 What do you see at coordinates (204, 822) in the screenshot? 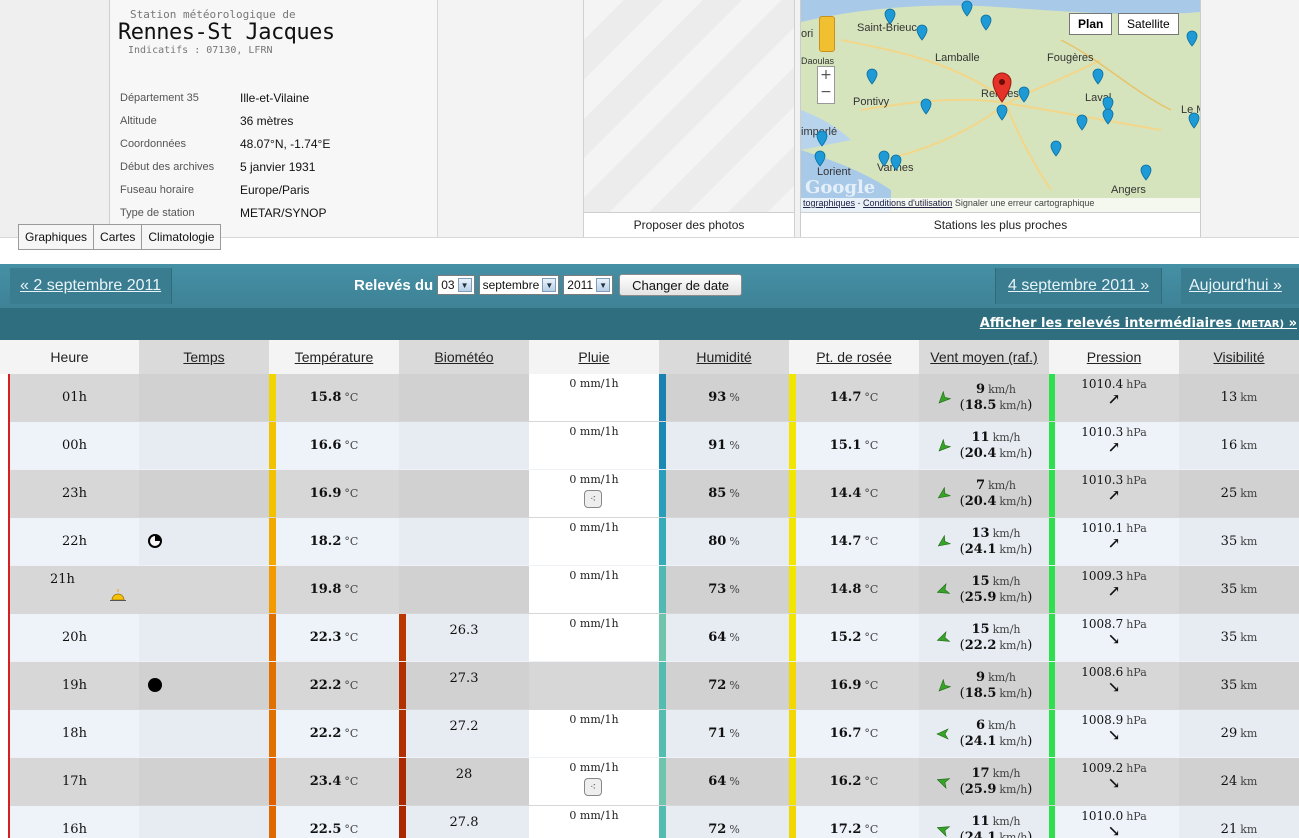
I see `cell-temps` at bounding box center [204, 822].